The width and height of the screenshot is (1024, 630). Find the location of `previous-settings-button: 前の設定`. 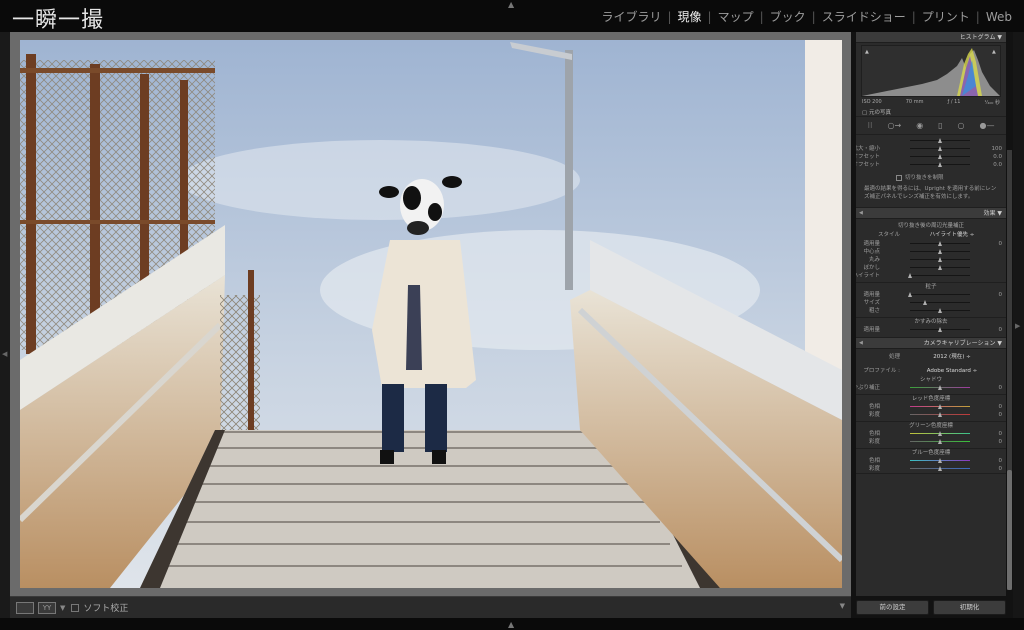

previous-settings-button: 前の設定 is located at coordinates (892, 607).